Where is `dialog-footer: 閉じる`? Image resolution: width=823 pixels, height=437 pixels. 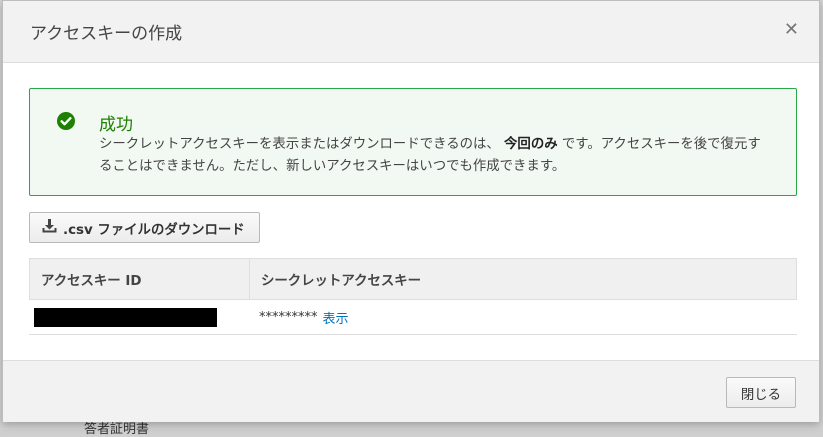 dialog-footer: 閉じる is located at coordinates (411, 391).